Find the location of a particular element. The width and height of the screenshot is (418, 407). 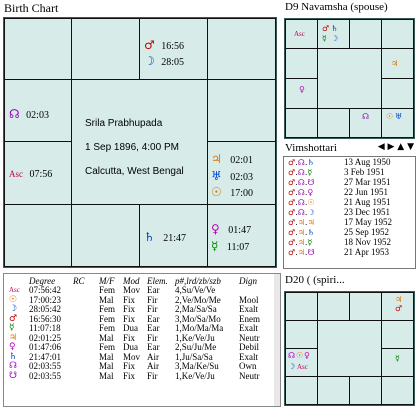

dasha-lords: ♂.☊.♀ is located at coordinates (301, 192).